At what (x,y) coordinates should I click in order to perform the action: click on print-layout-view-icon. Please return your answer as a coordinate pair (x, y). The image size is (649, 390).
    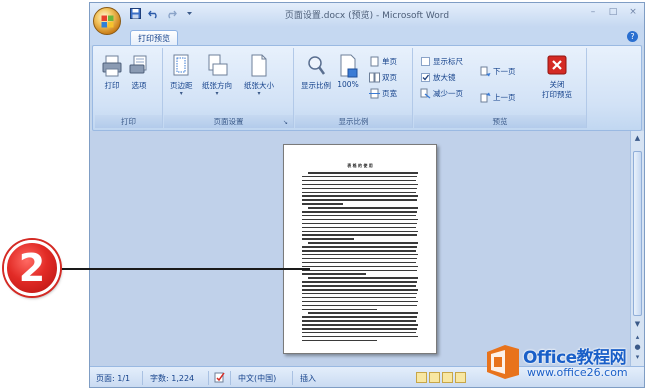
    Looking at the image, I should click on (421, 377).